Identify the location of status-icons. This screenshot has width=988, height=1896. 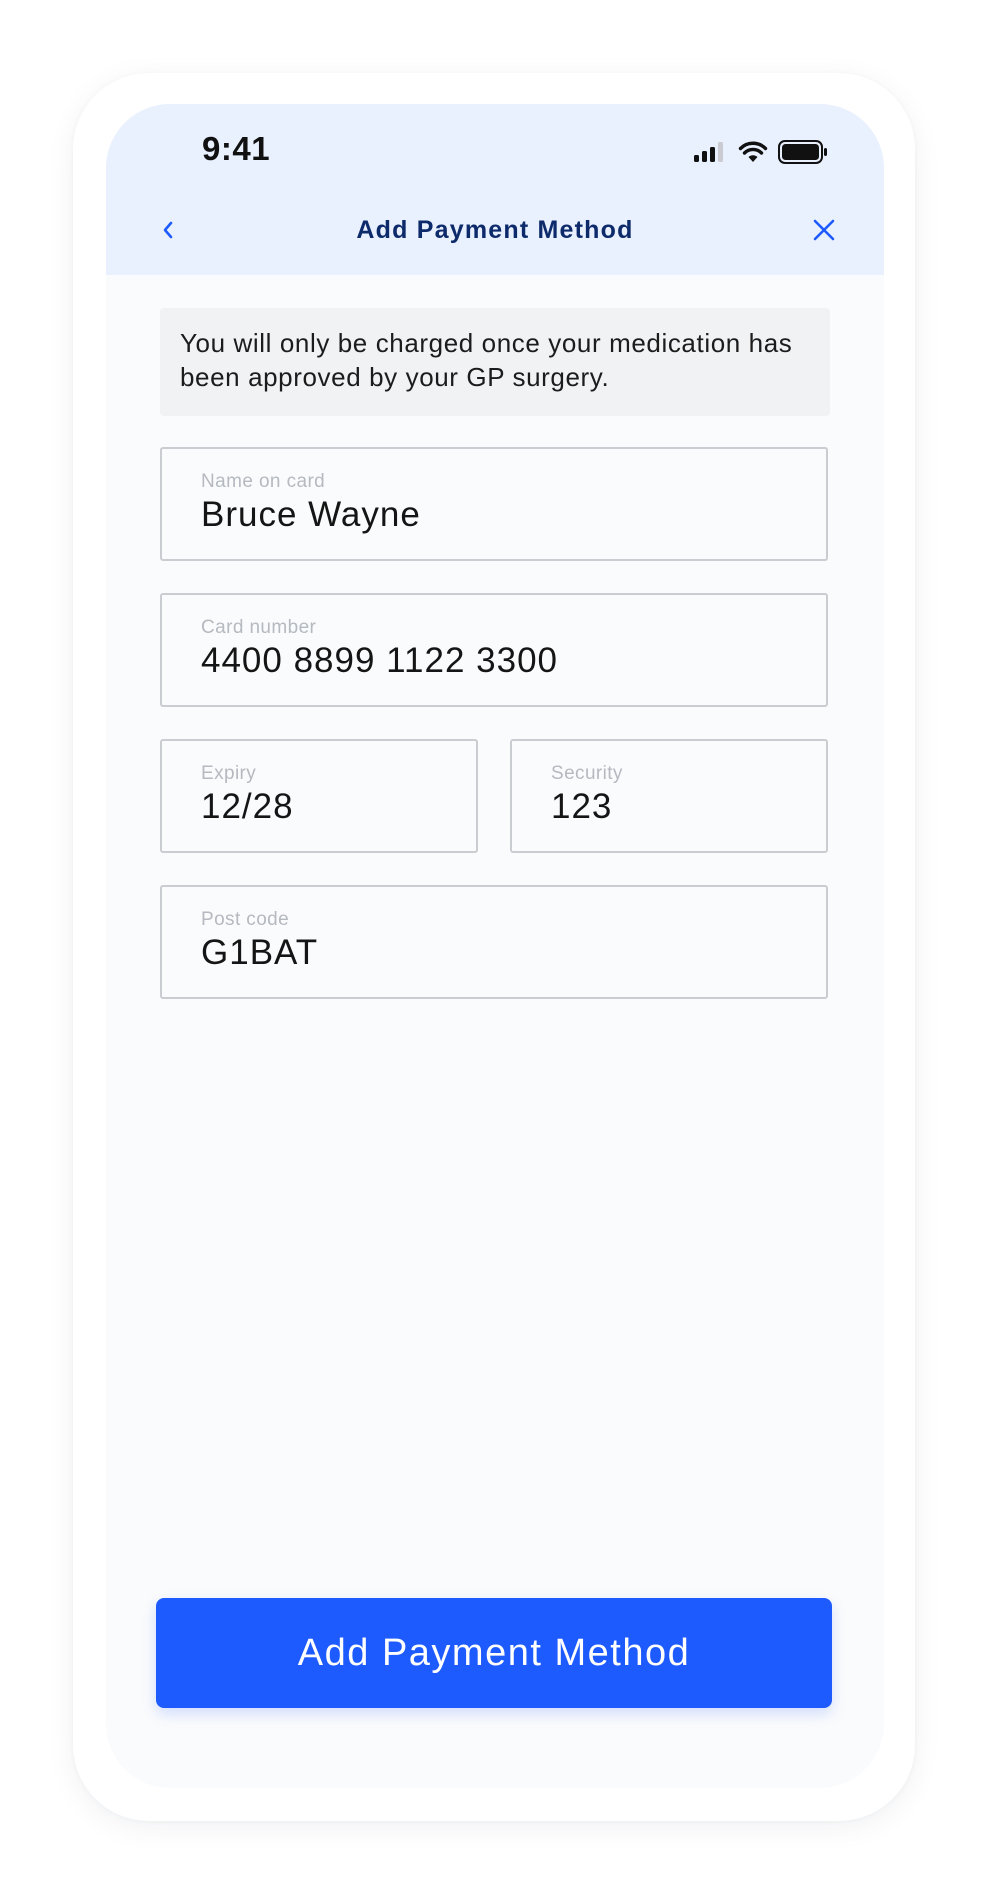
(761, 154).